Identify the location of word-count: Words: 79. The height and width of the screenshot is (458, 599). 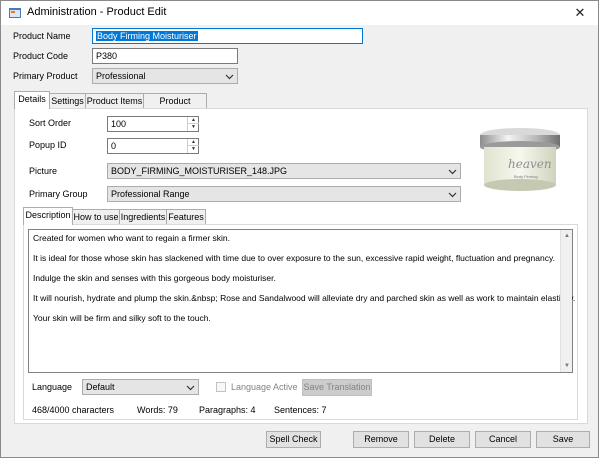
(157, 410).